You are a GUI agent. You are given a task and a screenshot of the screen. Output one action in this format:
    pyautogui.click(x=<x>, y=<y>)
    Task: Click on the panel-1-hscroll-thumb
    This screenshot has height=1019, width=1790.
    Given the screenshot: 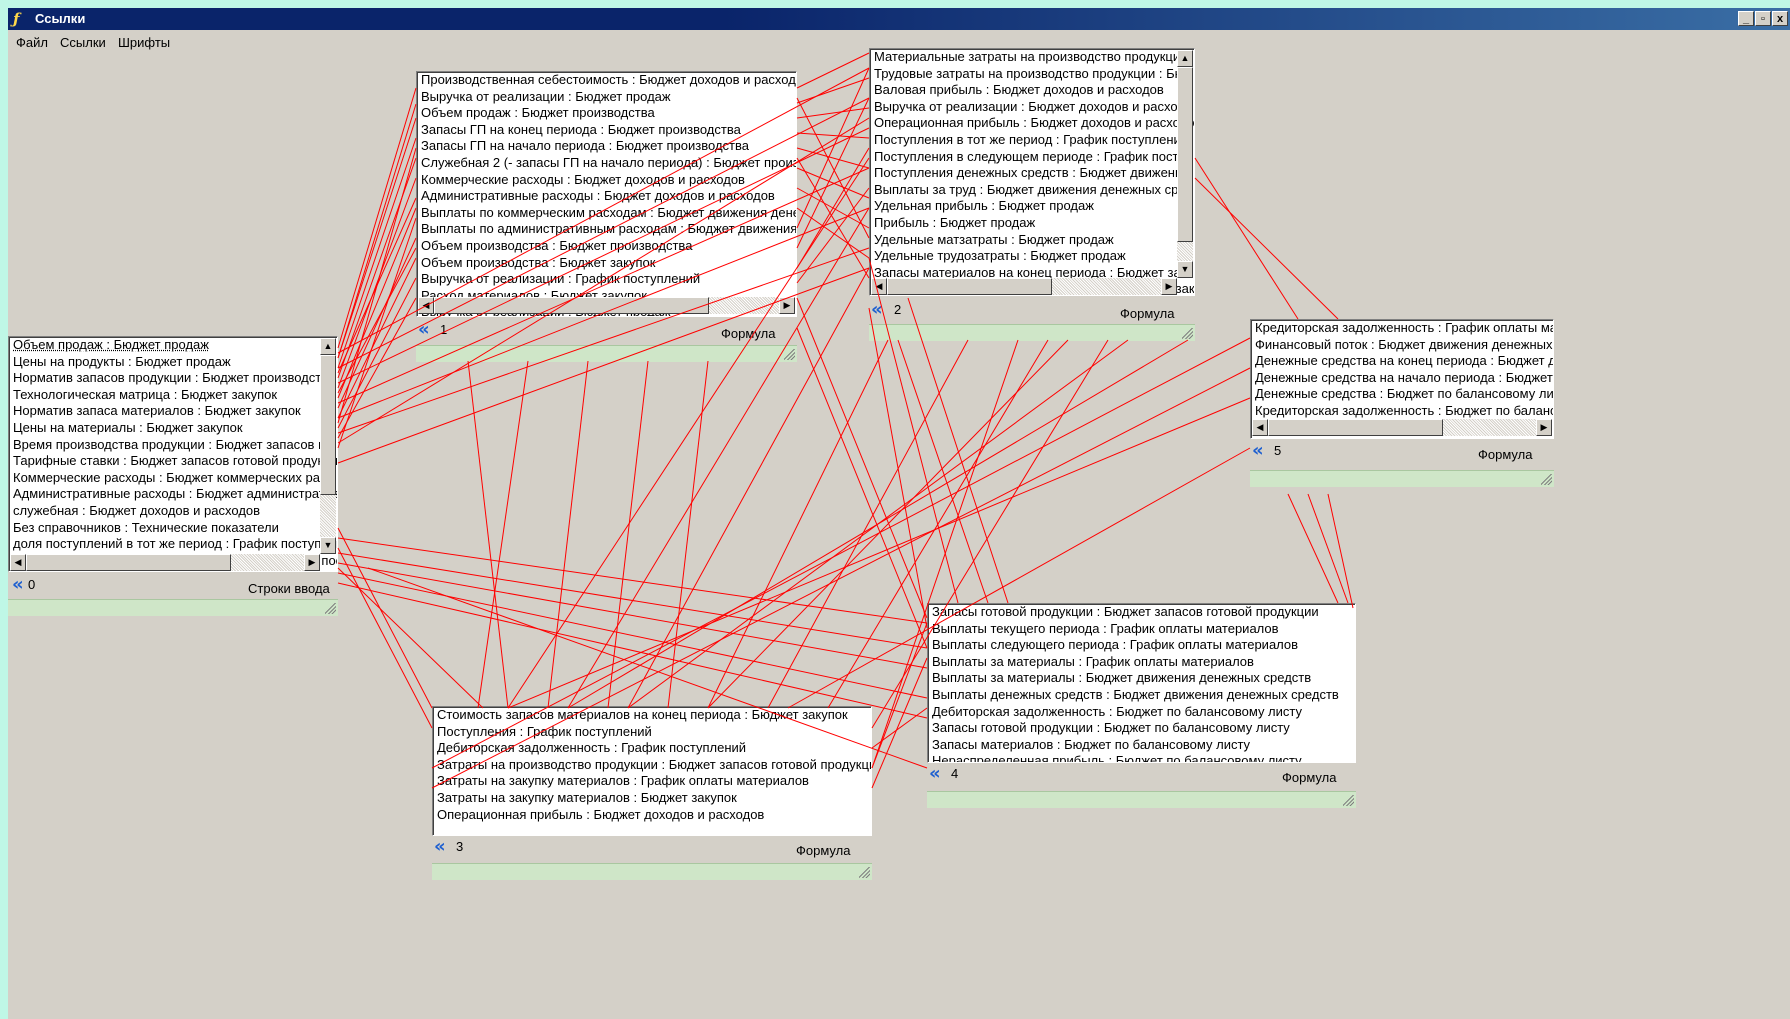 What is the action you would take?
    pyautogui.click(x=571, y=305)
    